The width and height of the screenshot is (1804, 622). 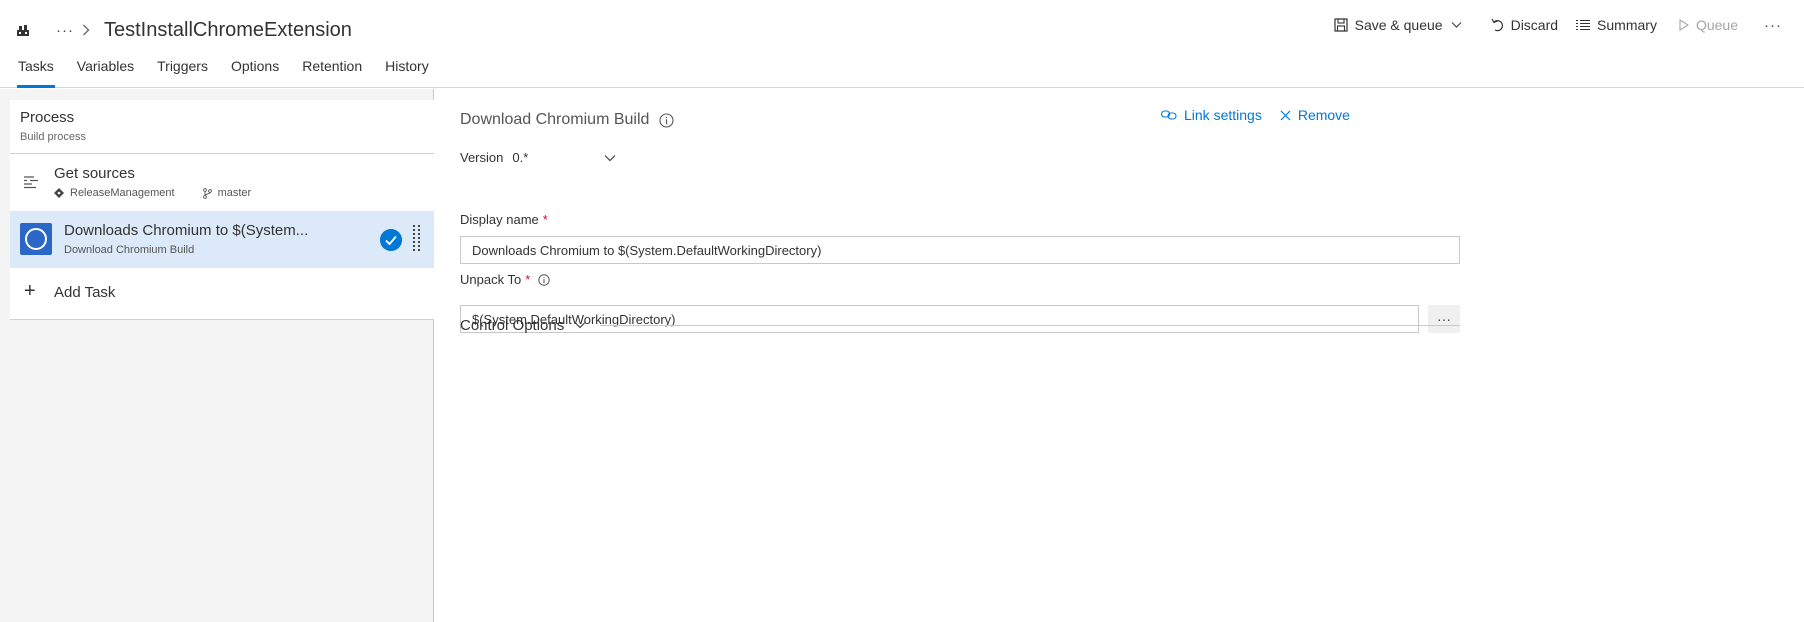 What do you see at coordinates (1627, 25) in the screenshot?
I see `summary-label: Summary` at bounding box center [1627, 25].